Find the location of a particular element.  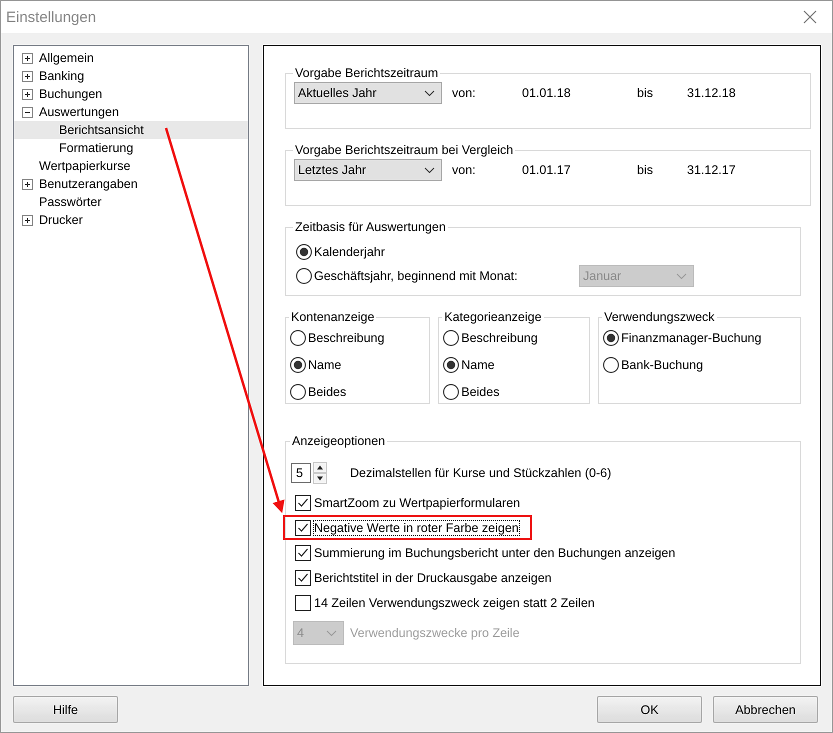

tree-item: Banking is located at coordinates (131, 76).